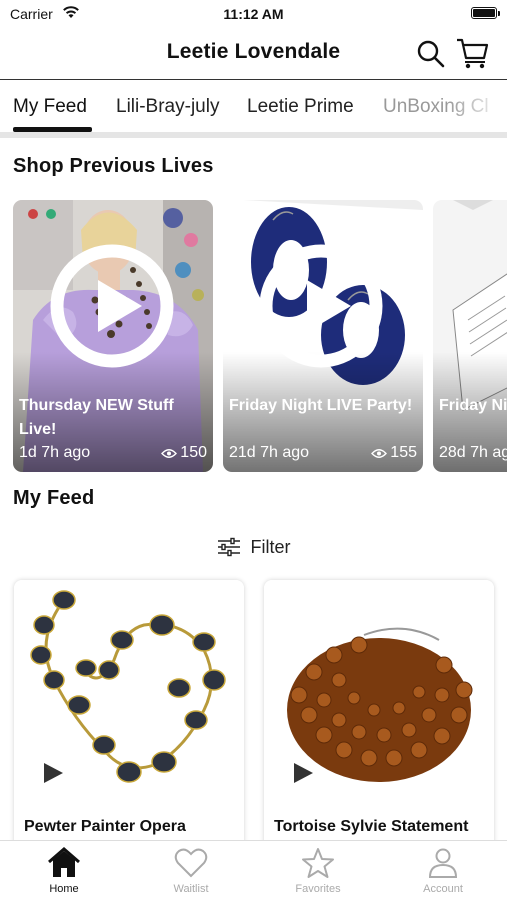 This screenshot has height=900, width=507. What do you see at coordinates (473, 452) in the screenshot?
I see `live-age: 28d 7h ago` at bounding box center [473, 452].